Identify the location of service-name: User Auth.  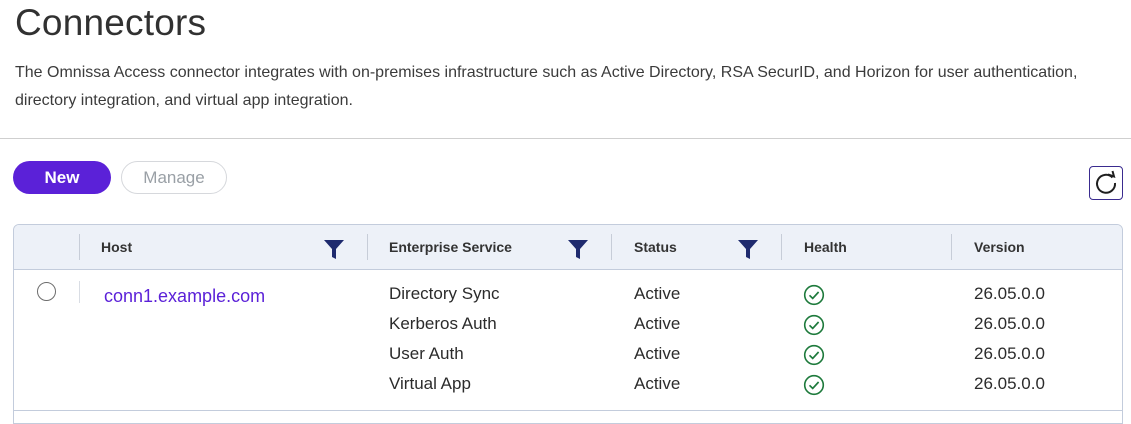
(426, 353).